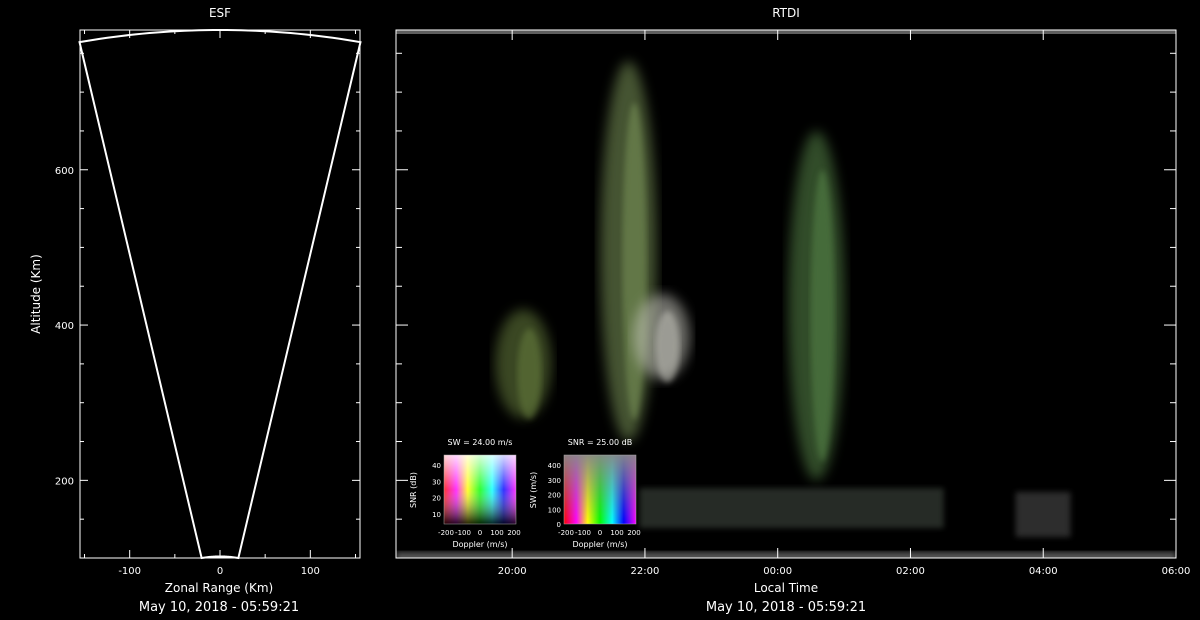 Image resolution: width=1200 pixels, height=620 pixels. Describe the element at coordinates (479, 544) in the screenshot. I see `legend-sw-xlabel: Doppler (m/s)` at that location.